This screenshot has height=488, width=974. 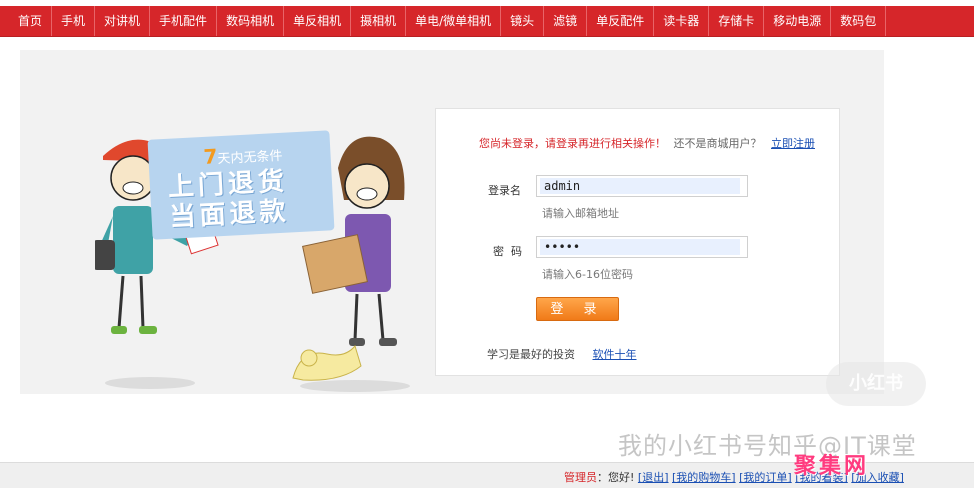 I want to click on nav-item-phone-accessories: 手机配件, so click(x=184, y=21).